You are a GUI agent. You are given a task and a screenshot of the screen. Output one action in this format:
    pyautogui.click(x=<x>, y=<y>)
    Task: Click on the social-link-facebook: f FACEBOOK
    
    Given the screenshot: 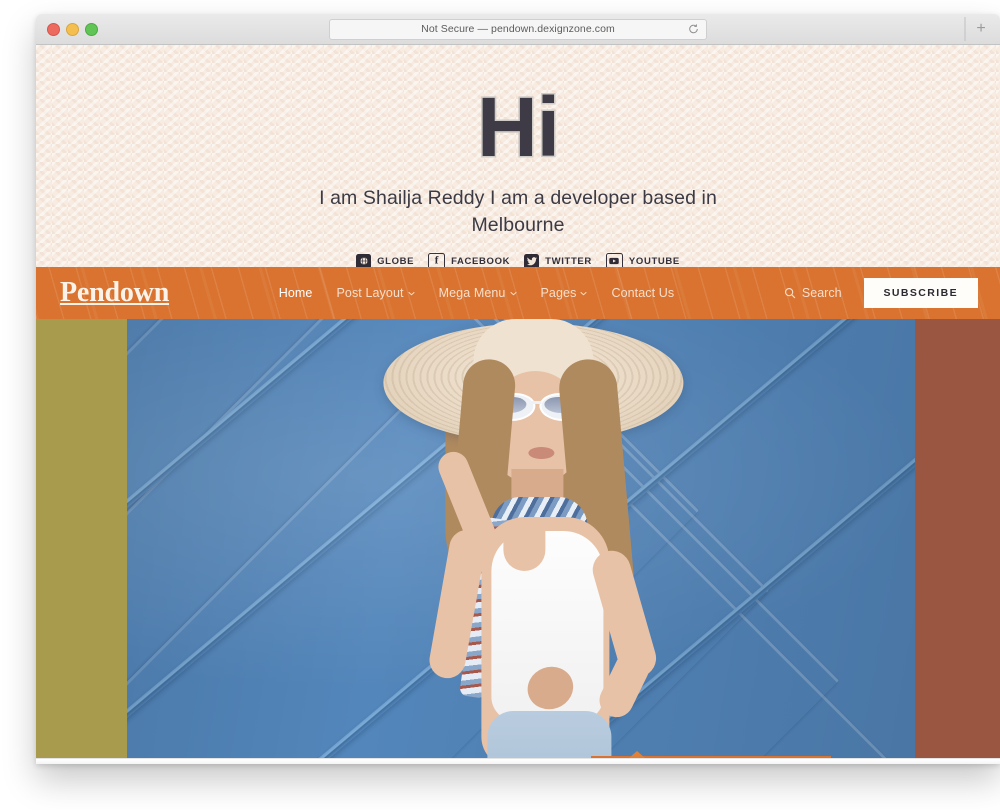 What is the action you would take?
    pyautogui.click(x=469, y=259)
    